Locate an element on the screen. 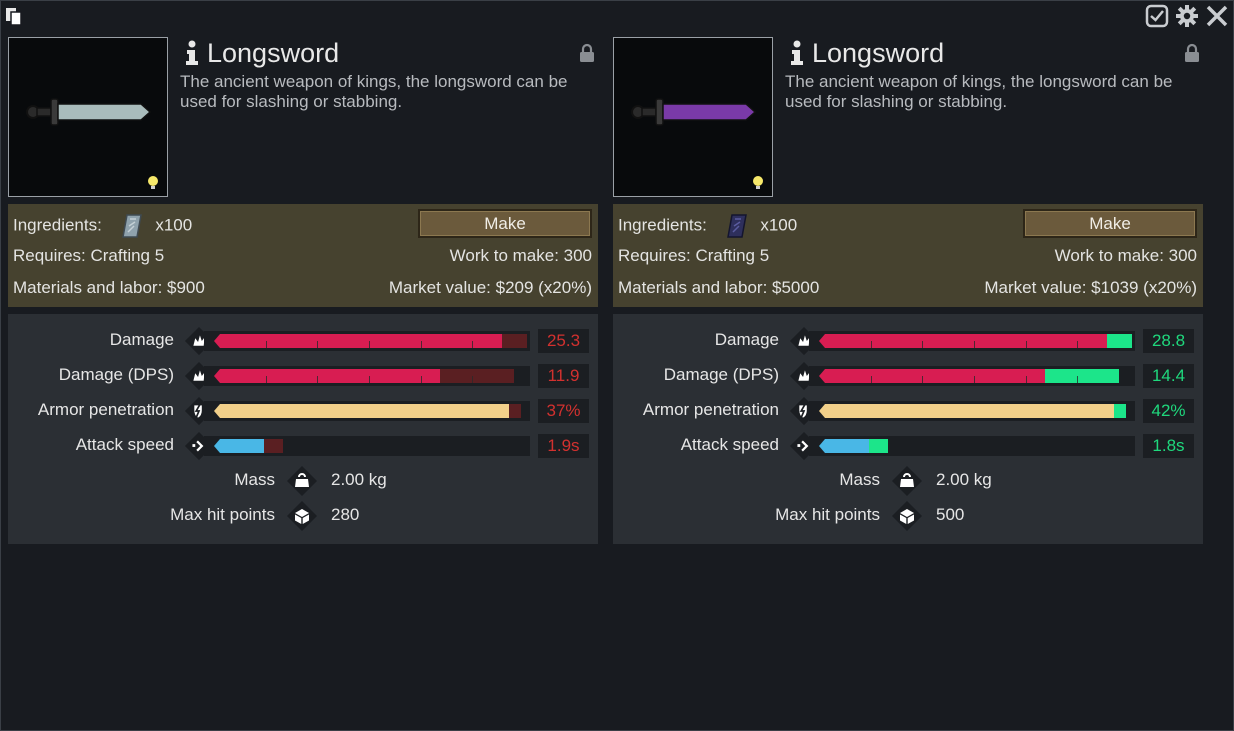 The image size is (1234, 731). stat-max-hit-points: Max hit points 500 is located at coordinates (908, 516).